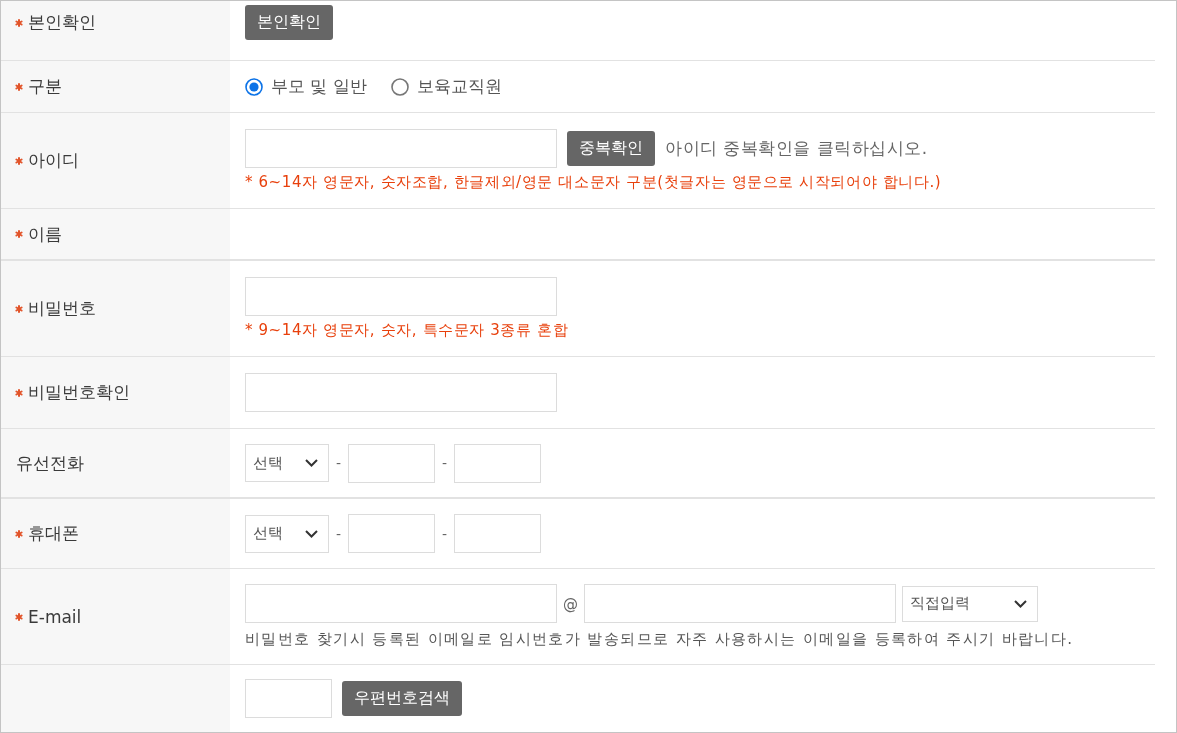  I want to click on field-label: 본인확인, so click(62, 22).